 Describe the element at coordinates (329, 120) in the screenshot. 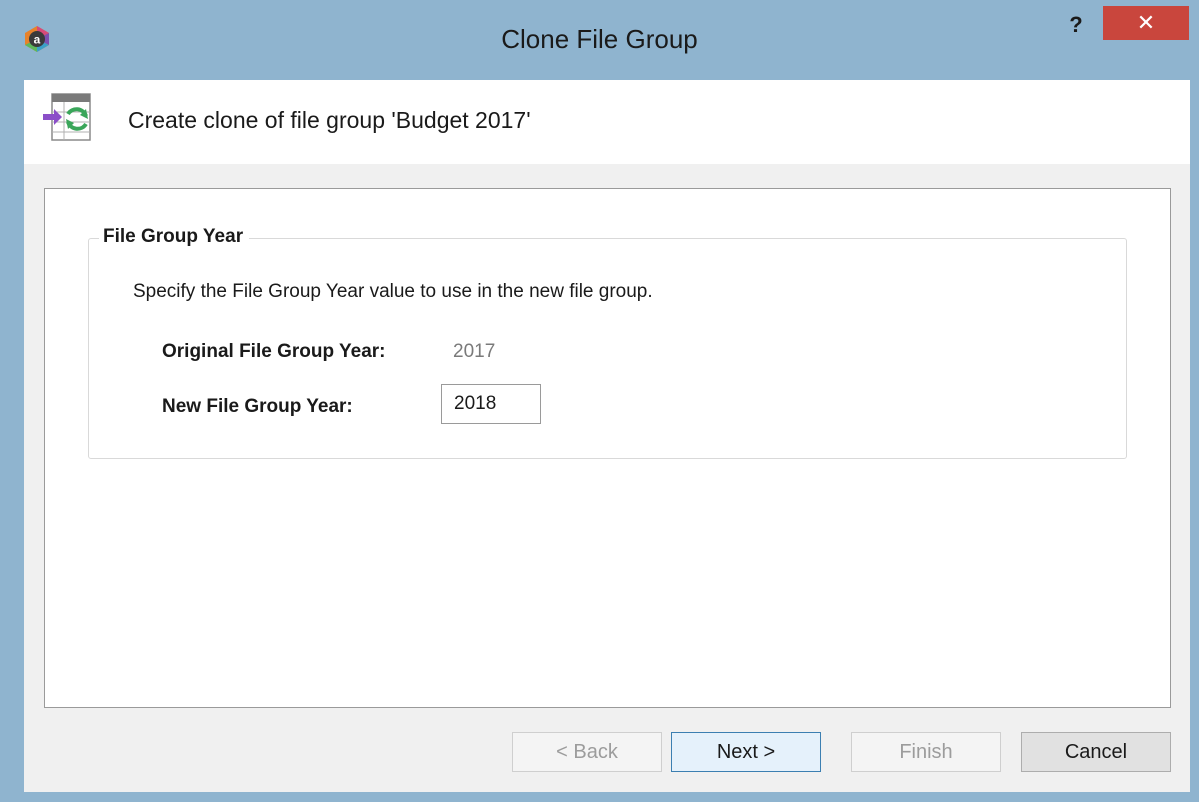

I see `header-title: Create clone of file group 'Budget 2017'` at that location.